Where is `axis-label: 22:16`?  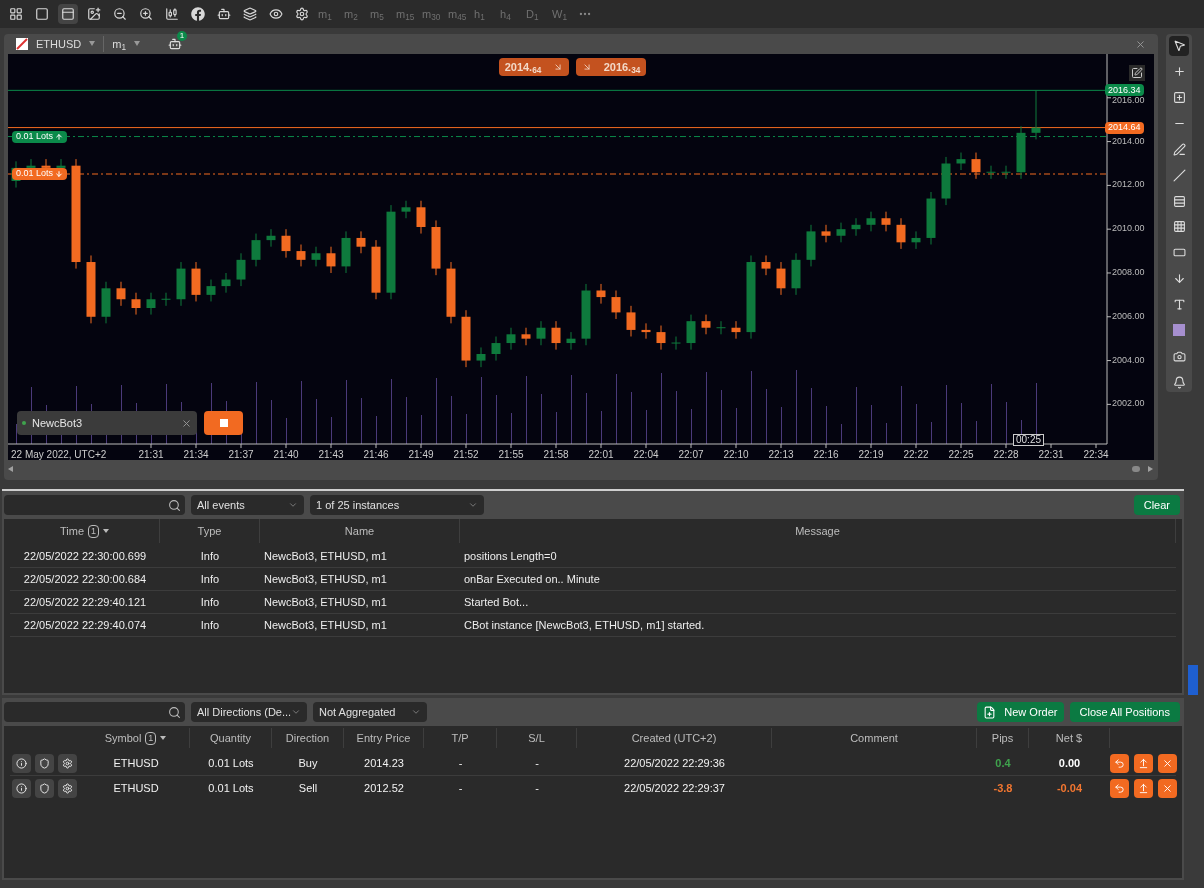 axis-label: 22:16 is located at coordinates (826, 454).